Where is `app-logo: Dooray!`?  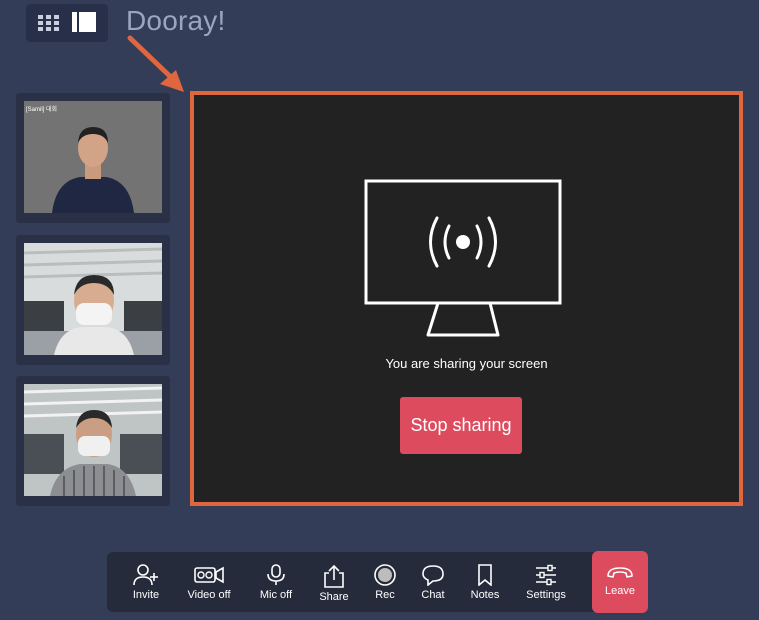
app-logo: Dooray! is located at coordinates (176, 20).